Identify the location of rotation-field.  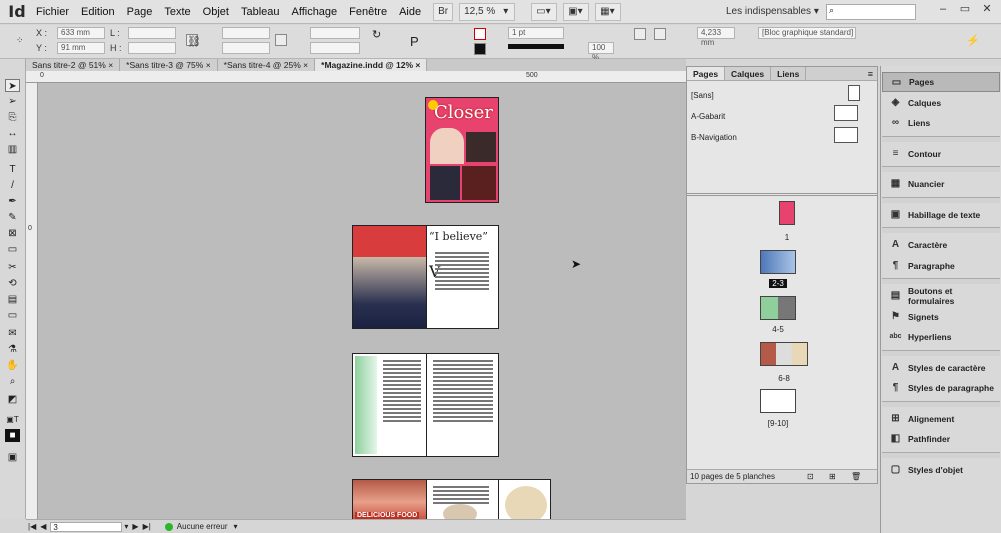
(335, 33).